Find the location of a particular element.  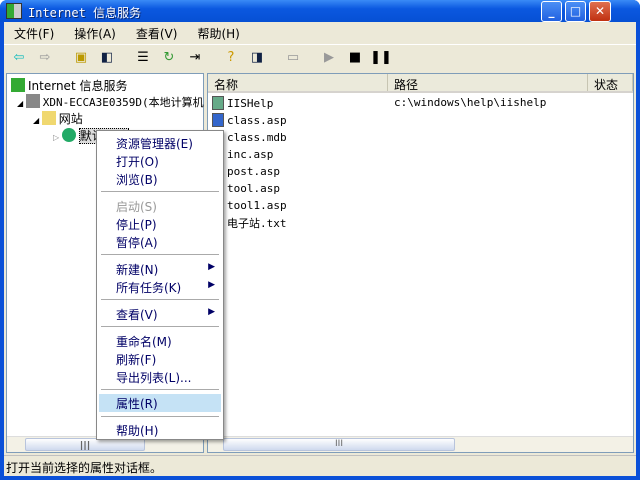

tree-computer: ◢ XDN-ECCA3E0359D(本地计算机 is located at coordinates (110, 102).